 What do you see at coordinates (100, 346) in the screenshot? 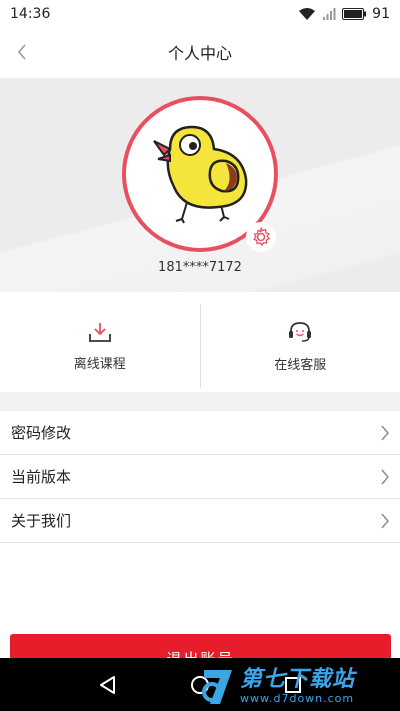
I see `offline-courses-button: 离线课程` at bounding box center [100, 346].